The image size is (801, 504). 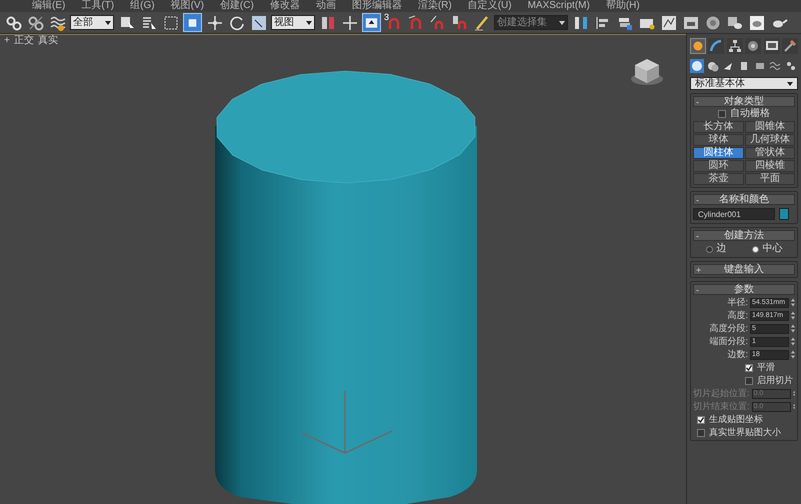 What do you see at coordinates (377, 6) in the screenshot?
I see `menu-item: 图形编辑器` at bounding box center [377, 6].